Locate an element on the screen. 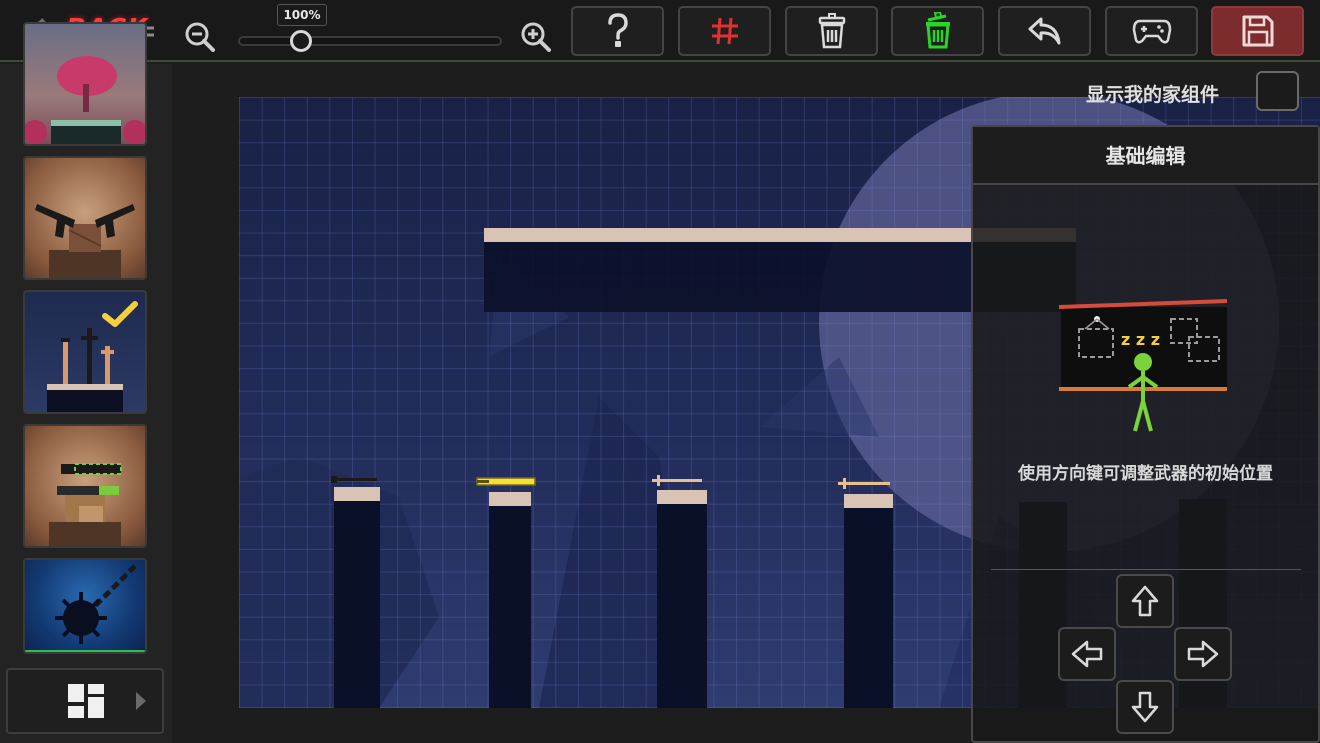 Image resolution: width=1320 pixels, height=743 pixels. grid-icon is located at coordinates (724, 31).